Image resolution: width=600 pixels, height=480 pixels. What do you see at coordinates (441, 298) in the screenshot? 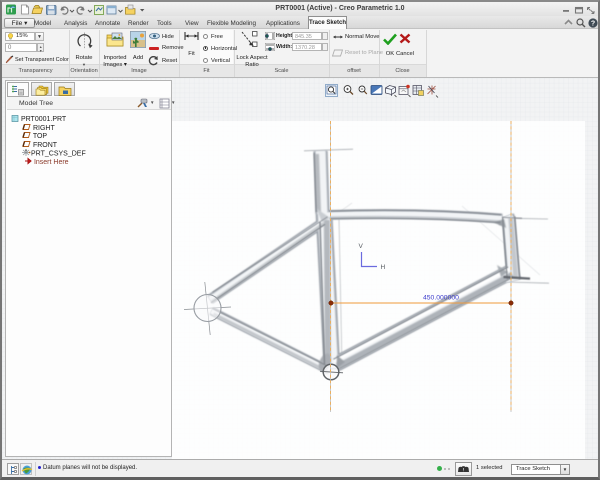
I see `svg-text: 450.000000` at bounding box center [441, 298].